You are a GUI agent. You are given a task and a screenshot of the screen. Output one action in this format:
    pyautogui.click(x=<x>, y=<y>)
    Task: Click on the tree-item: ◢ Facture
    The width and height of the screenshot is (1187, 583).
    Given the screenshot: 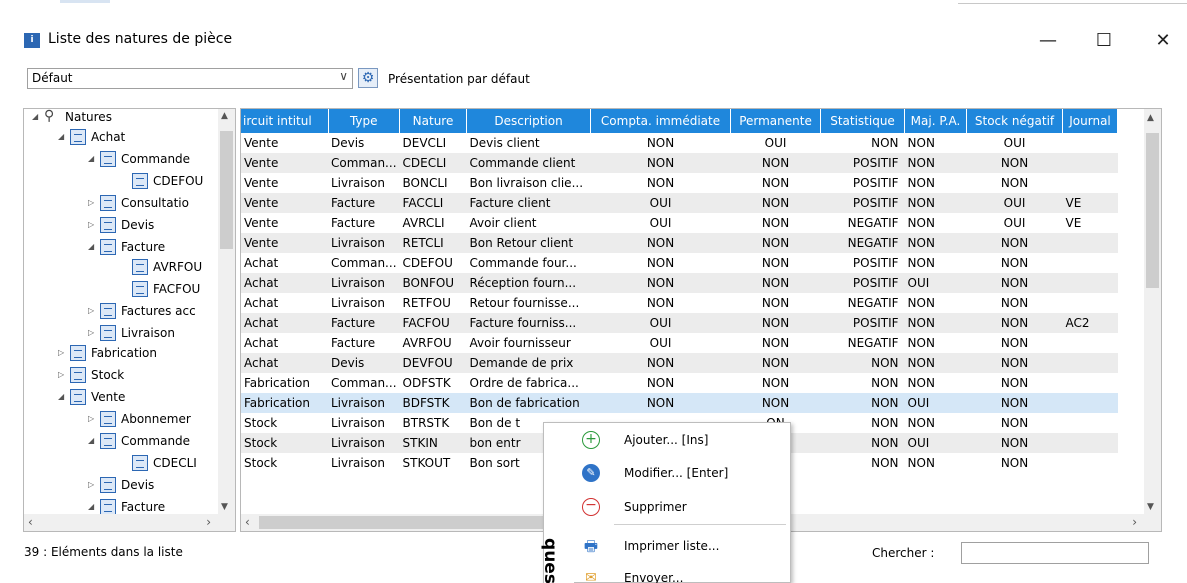 What is the action you would take?
    pyautogui.click(x=126, y=249)
    